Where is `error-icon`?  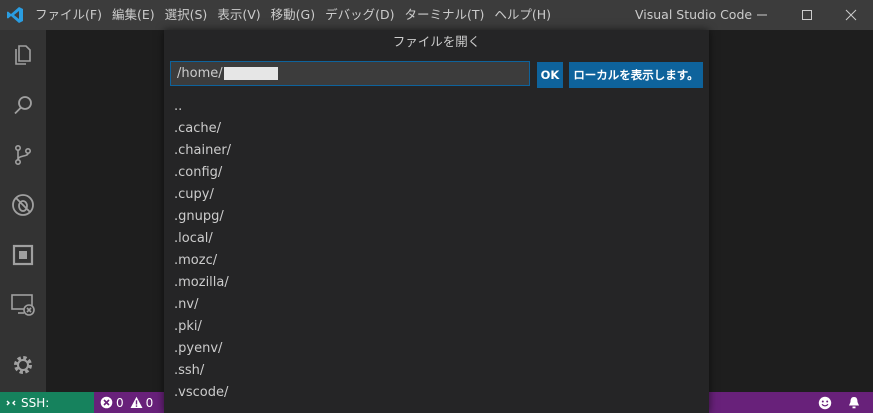
error-icon is located at coordinates (106, 402).